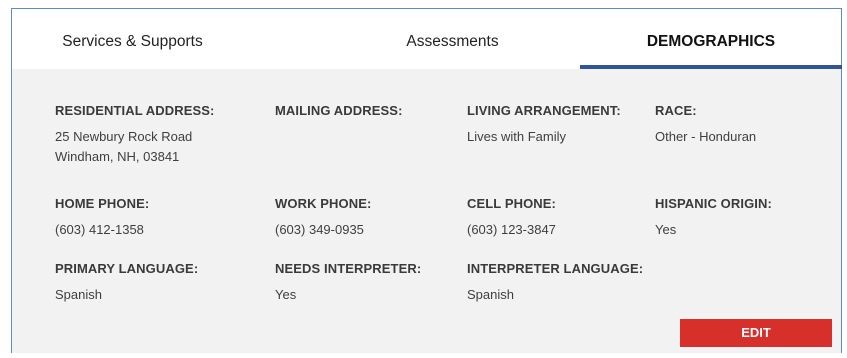 The width and height of the screenshot is (847, 358). What do you see at coordinates (511, 218) in the screenshot?
I see `field-cell-phone: CELL PHONE: (603) 123-3847` at bounding box center [511, 218].